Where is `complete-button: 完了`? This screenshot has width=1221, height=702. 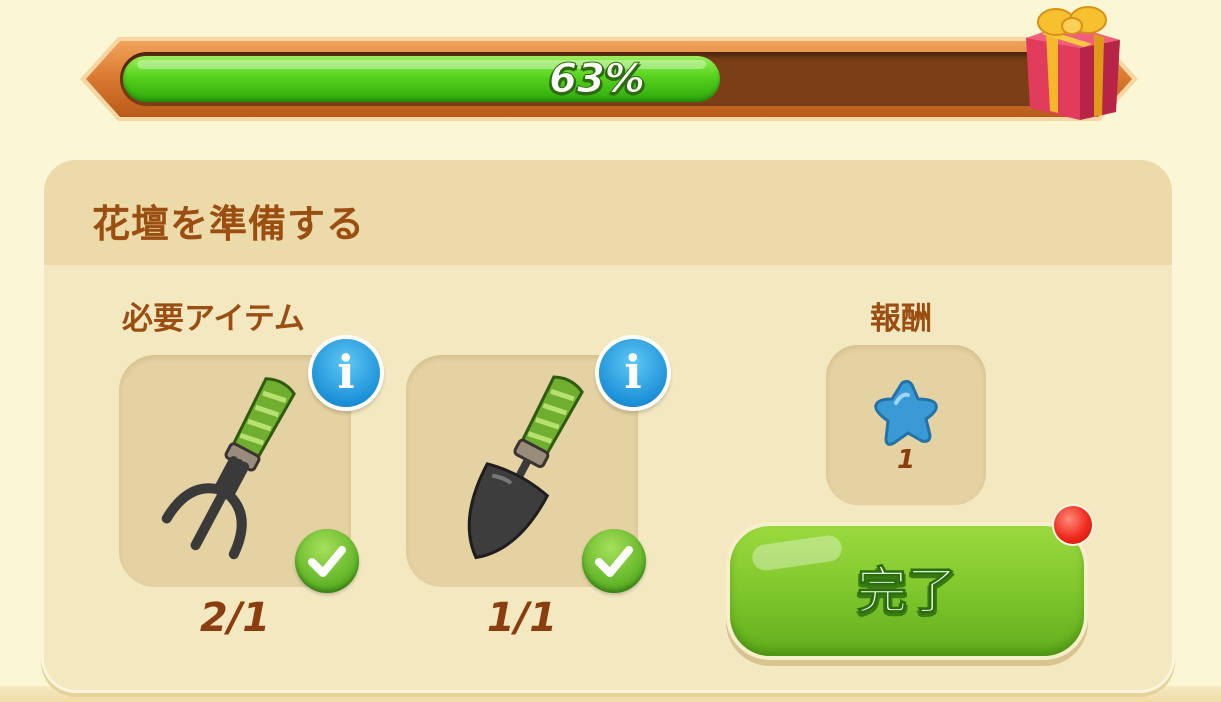 complete-button: 完了 is located at coordinates (907, 591).